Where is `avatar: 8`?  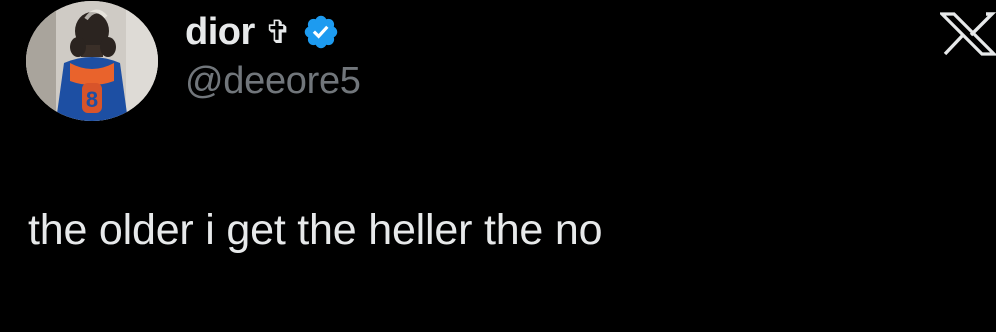
avatar: 8 is located at coordinates (92, 61).